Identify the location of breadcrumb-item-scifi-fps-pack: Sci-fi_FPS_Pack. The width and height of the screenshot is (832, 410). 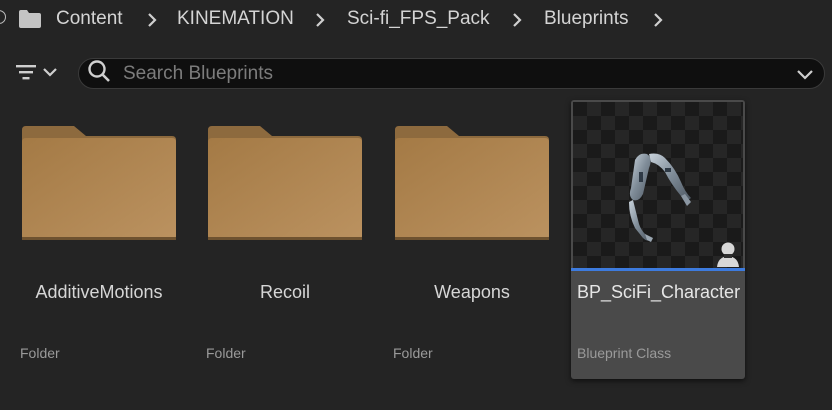
(418, 19).